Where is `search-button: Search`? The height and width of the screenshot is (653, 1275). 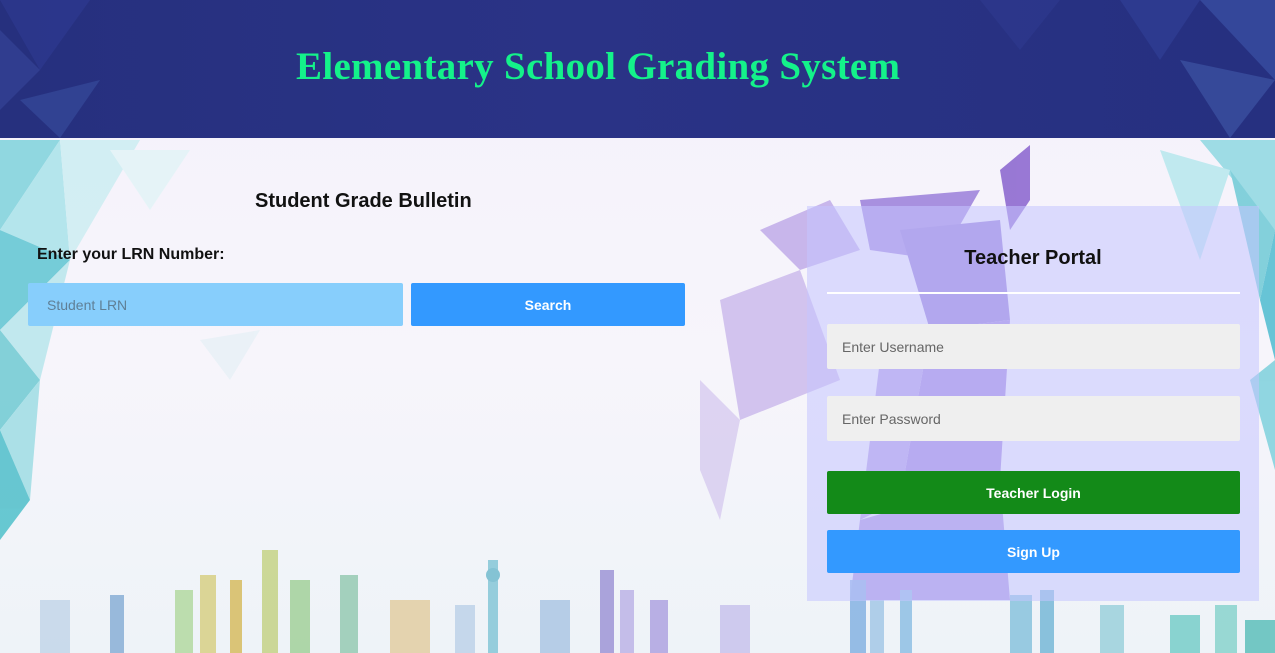 search-button: Search is located at coordinates (548, 304).